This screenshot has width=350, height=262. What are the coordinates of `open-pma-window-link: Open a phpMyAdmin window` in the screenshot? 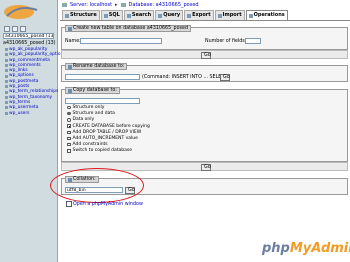 It's located at (104, 204).